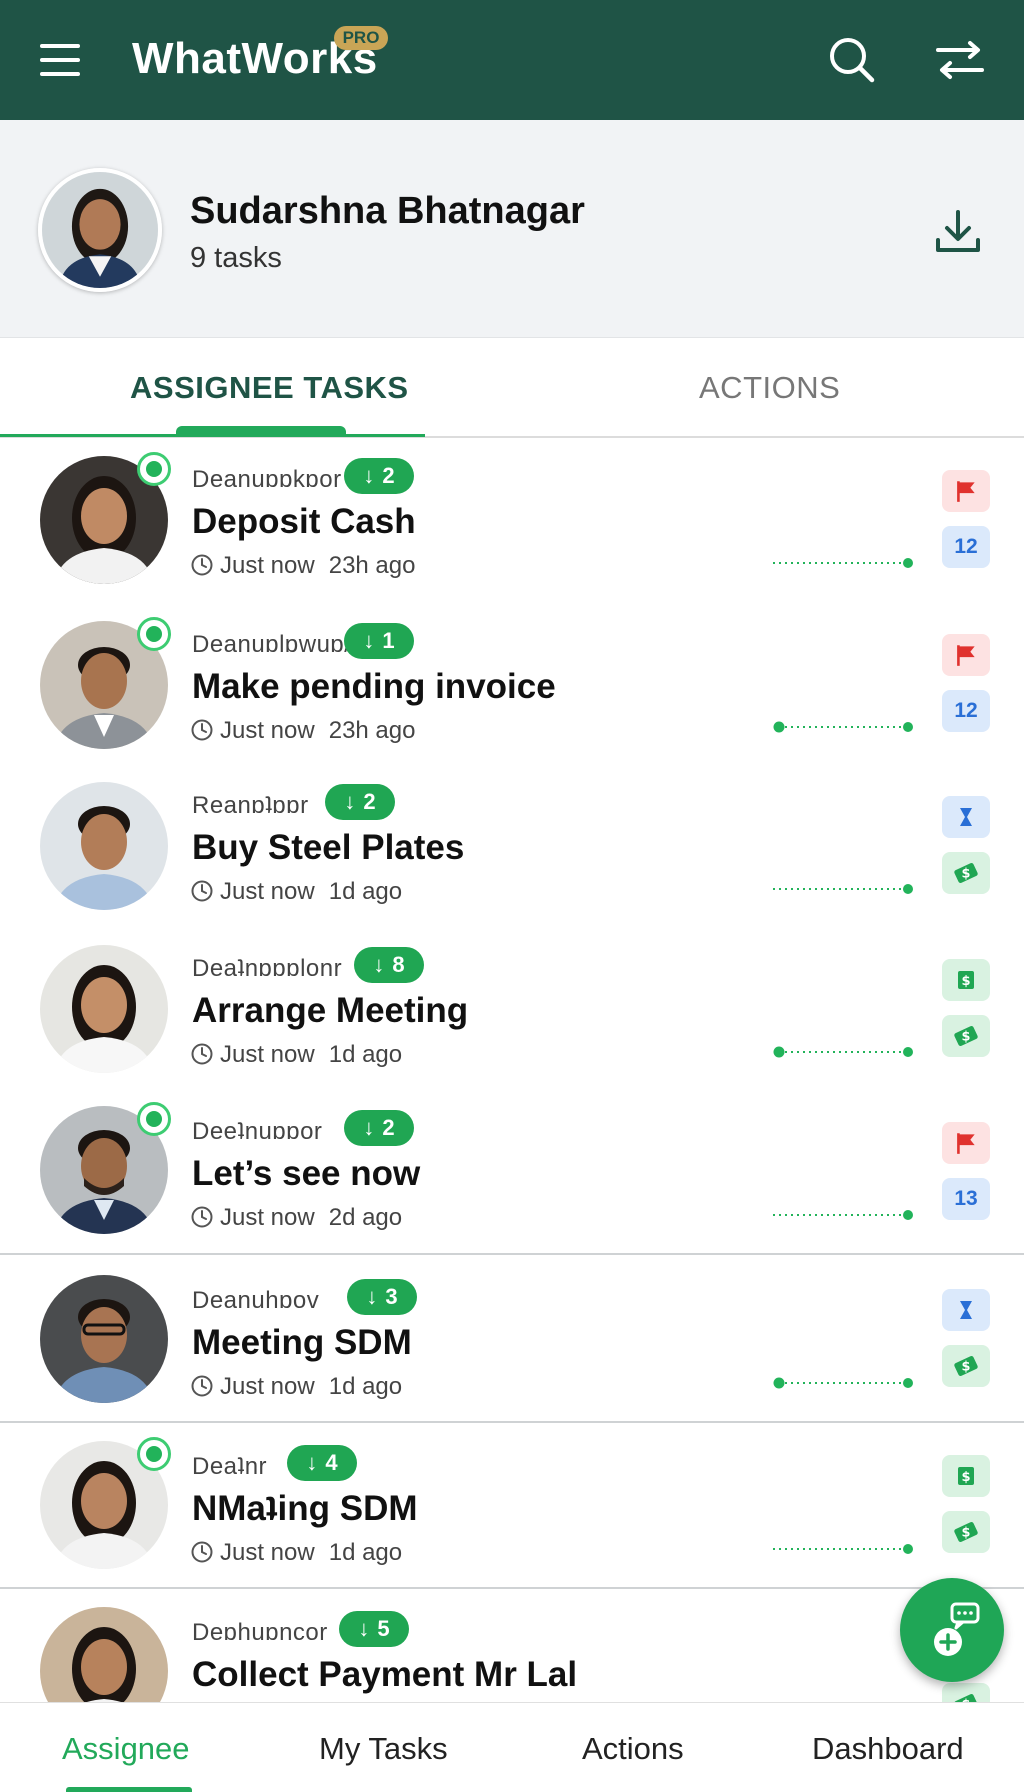  Describe the element at coordinates (769, 388) in the screenshot. I see `tab-actions: ACTIONS` at that location.